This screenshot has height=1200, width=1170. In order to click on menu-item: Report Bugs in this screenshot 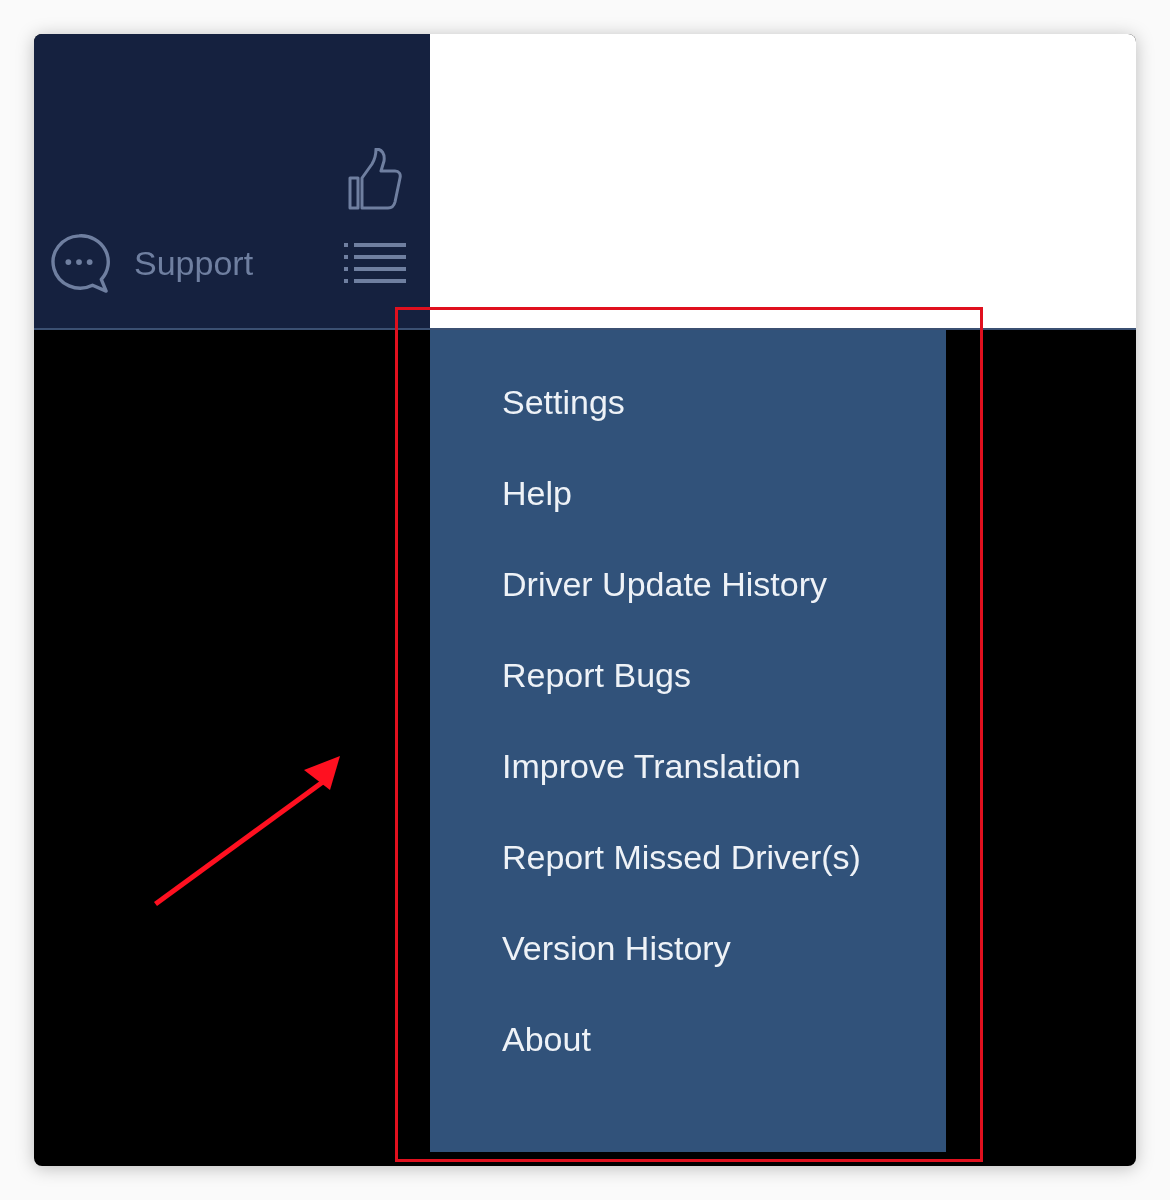, I will do `click(724, 675)`.